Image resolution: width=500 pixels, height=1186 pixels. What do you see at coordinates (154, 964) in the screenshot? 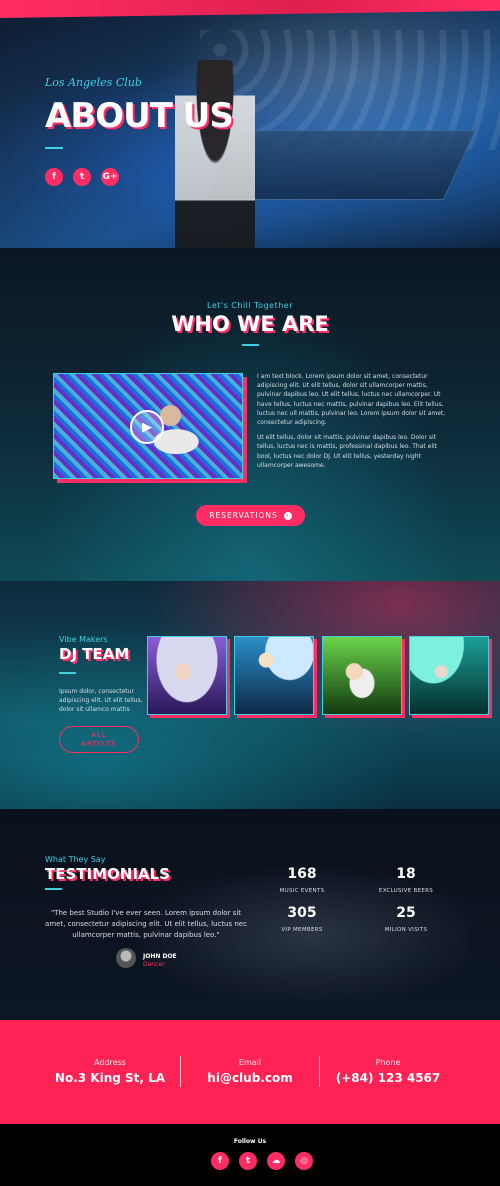
I see `testimonial-author-role: Dancer` at bounding box center [154, 964].